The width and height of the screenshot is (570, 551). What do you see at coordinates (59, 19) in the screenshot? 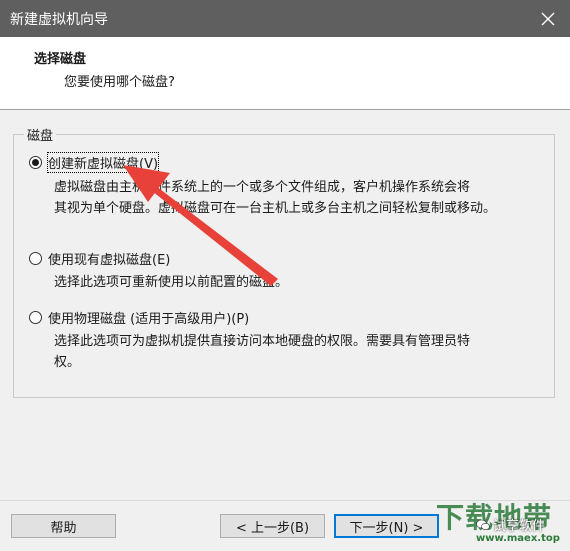
I see `window-title: 新建虚拟机向导` at bounding box center [59, 19].